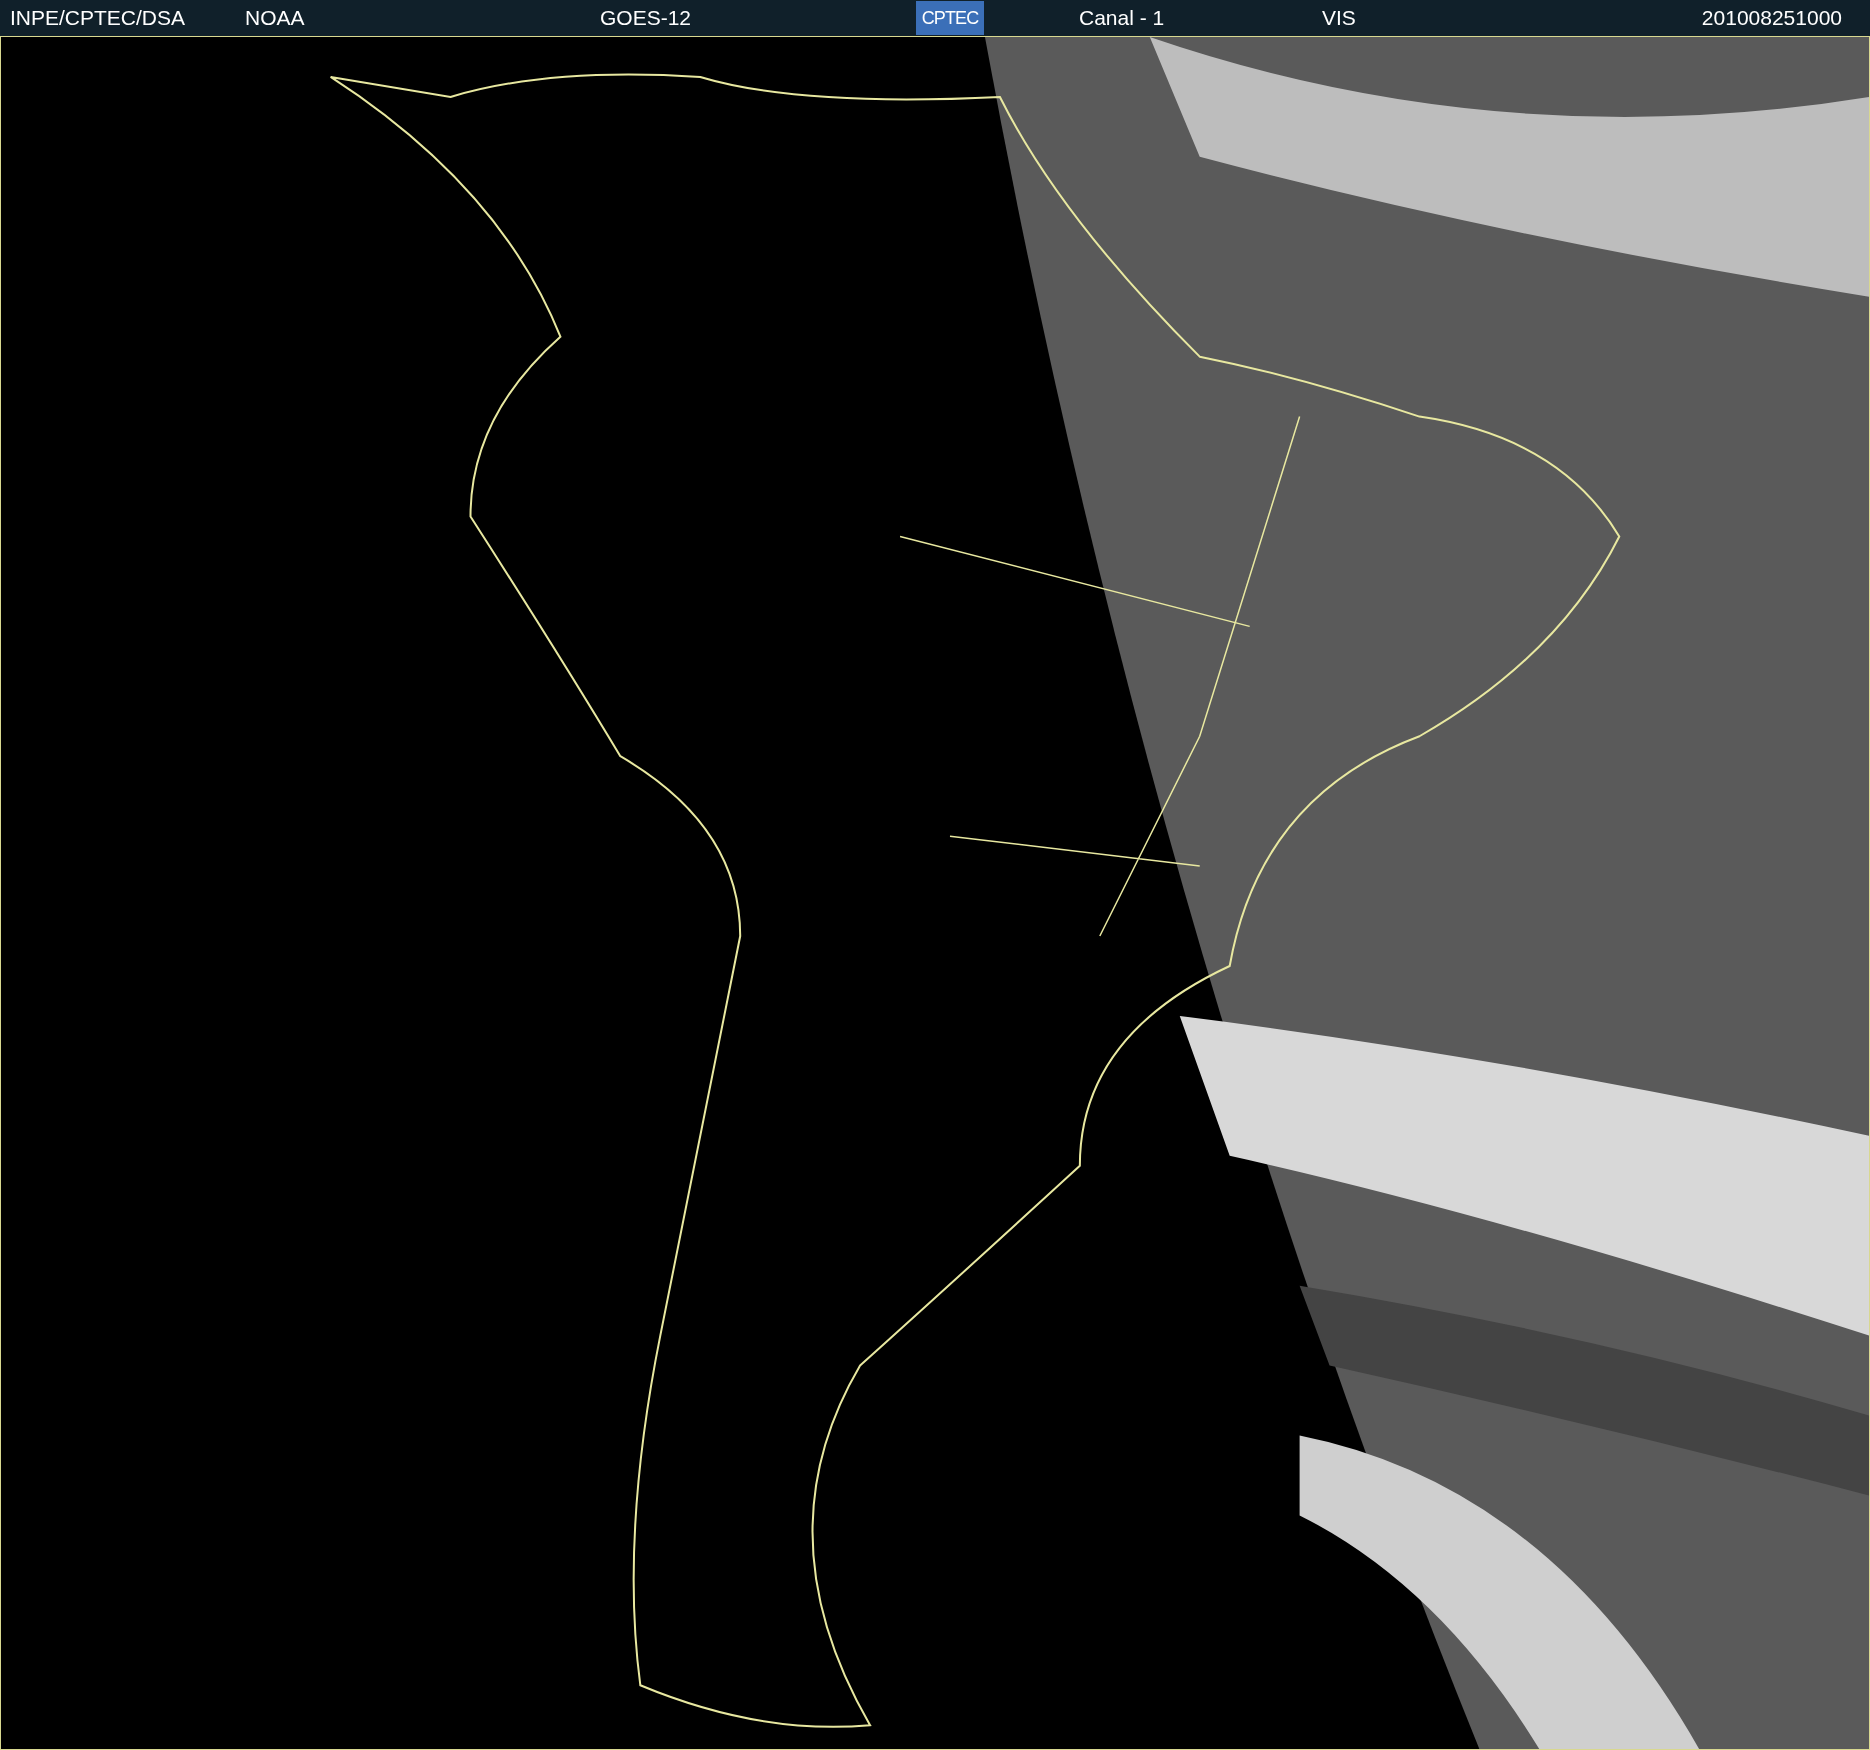 This screenshot has width=1870, height=1750. I want to click on channel-label: Canal - 1, so click(1122, 18).